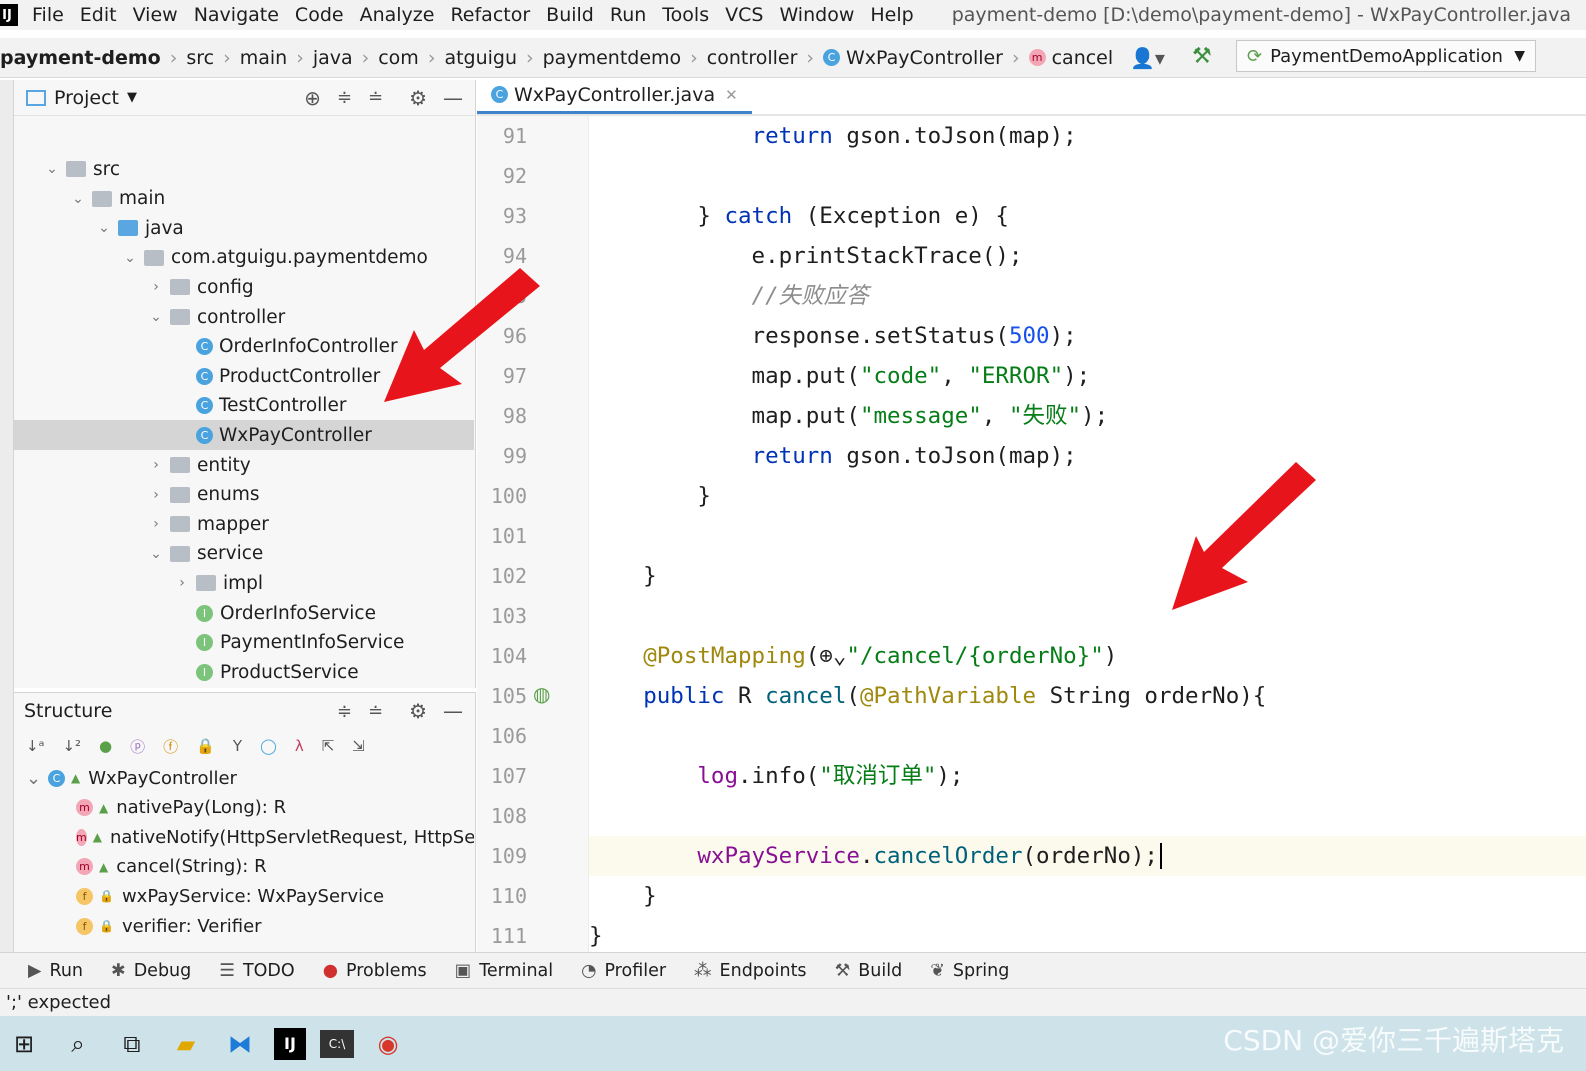 The height and width of the screenshot is (1071, 1586). What do you see at coordinates (453, 98) in the screenshot?
I see `minimize-icon: —` at bounding box center [453, 98].